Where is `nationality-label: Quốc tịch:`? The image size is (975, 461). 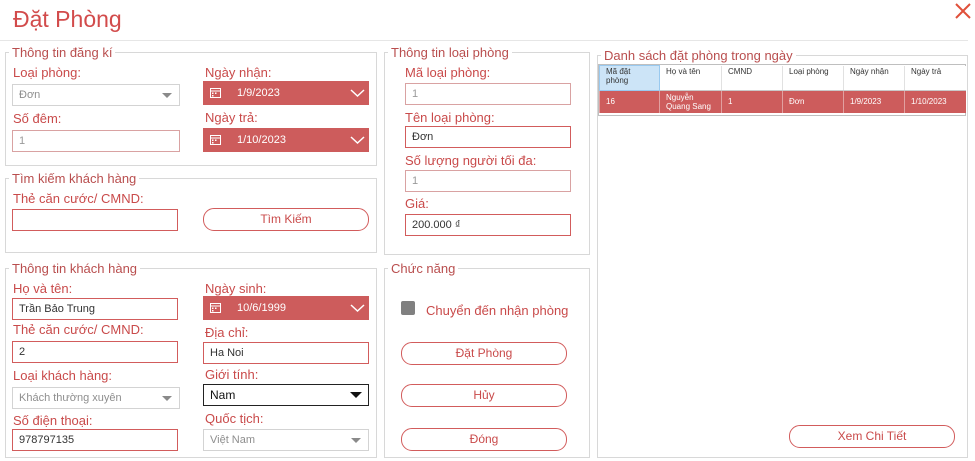
nationality-label: Quốc tịch: is located at coordinates (234, 418).